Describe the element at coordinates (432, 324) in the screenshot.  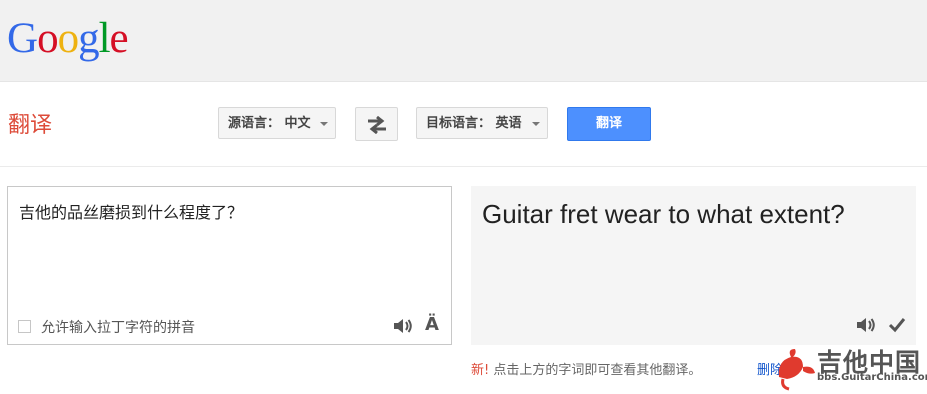
I see `input-tools-icon: Ä` at that location.